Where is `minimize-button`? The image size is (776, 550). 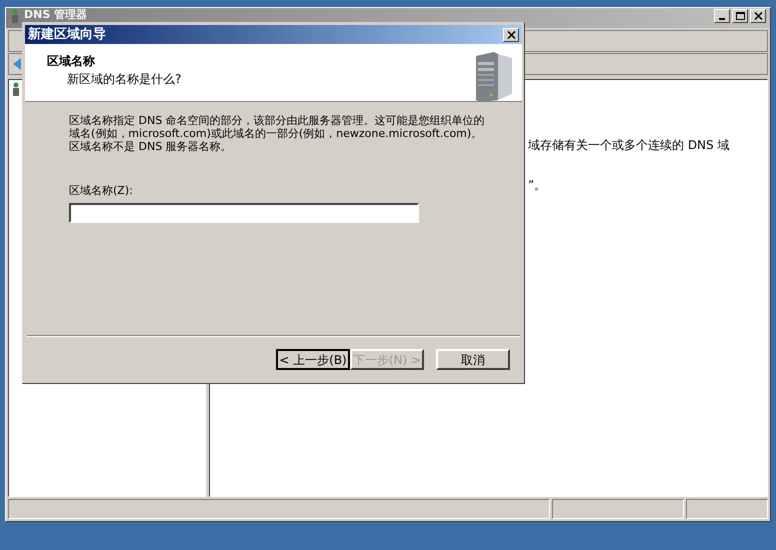 minimize-button is located at coordinates (722, 16).